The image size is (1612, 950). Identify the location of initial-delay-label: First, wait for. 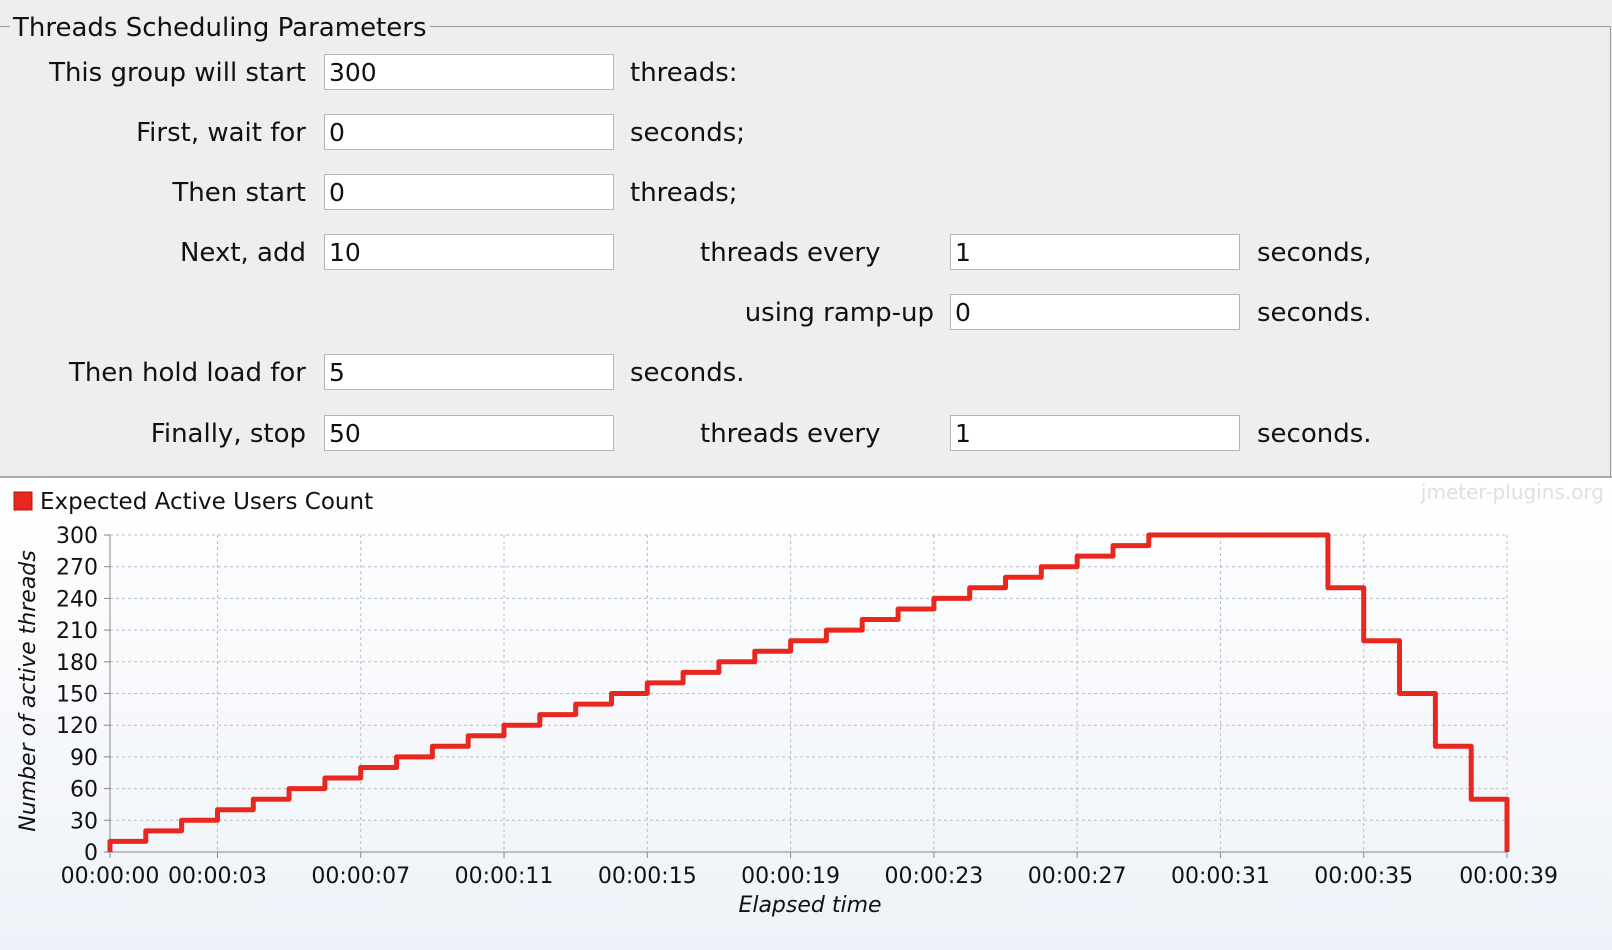
(221, 133).